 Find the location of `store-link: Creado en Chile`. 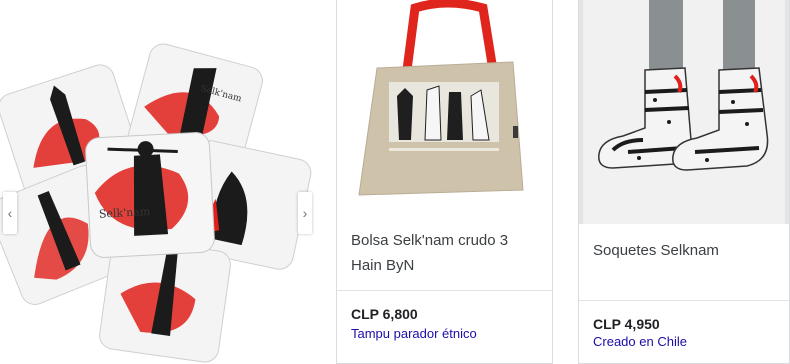

store-link: Creado en Chile is located at coordinates (640, 341).